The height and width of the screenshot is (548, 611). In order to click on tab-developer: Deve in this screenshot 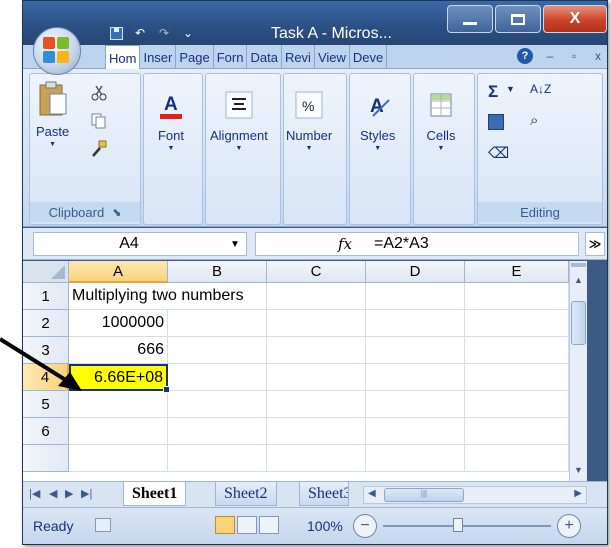, I will do `click(369, 57)`.